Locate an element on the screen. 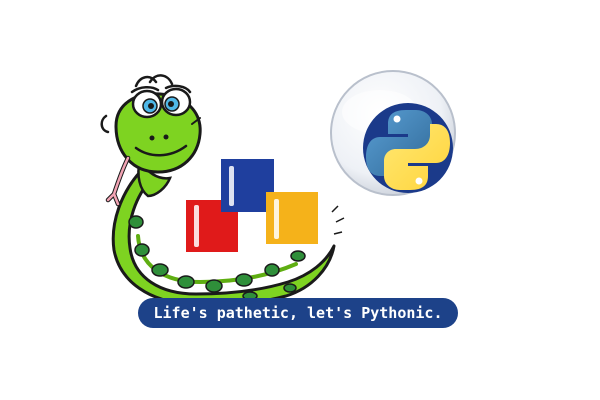 The width and height of the screenshot is (600, 400). slogan-text: Life's pathetic, let's Pythonic. is located at coordinates (298, 313).